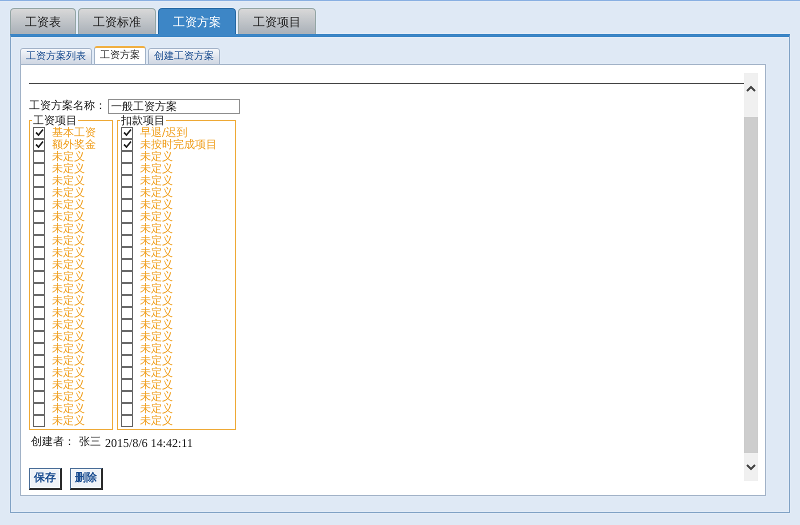 This screenshot has width=800, height=525. I want to click on field-label: 工资方案名称：, so click(67, 106).